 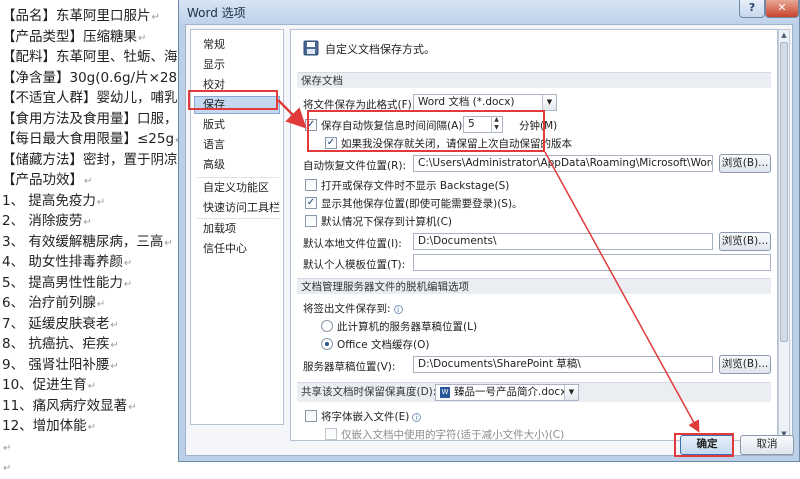 I want to click on document-line-text: 【储藏方法】密封，置于阴凉干燥, so click(x=103, y=159).